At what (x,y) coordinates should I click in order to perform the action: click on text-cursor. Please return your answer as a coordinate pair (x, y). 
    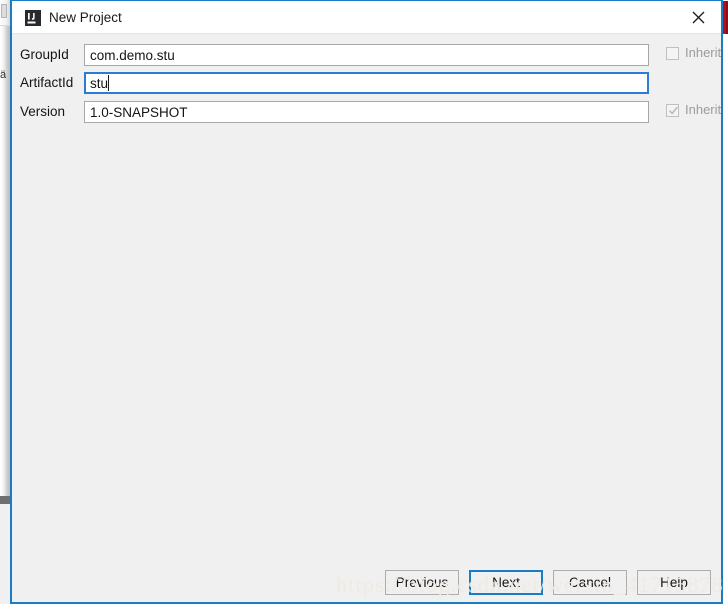
    Looking at the image, I should click on (108, 83).